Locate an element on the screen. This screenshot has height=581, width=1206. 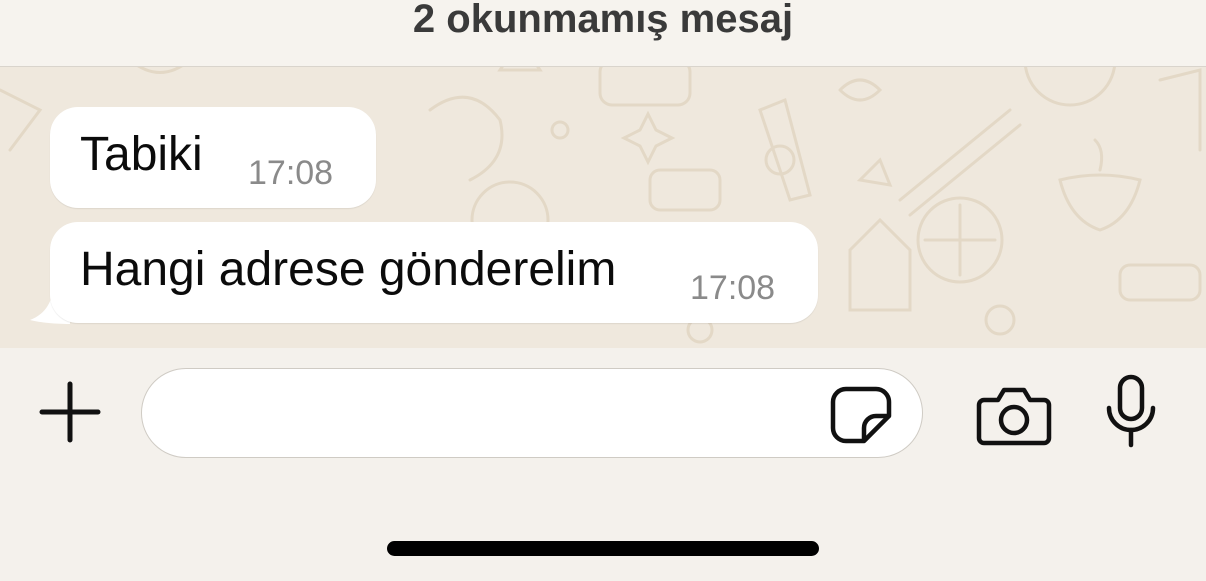
microphone-icon is located at coordinates (1131, 411).